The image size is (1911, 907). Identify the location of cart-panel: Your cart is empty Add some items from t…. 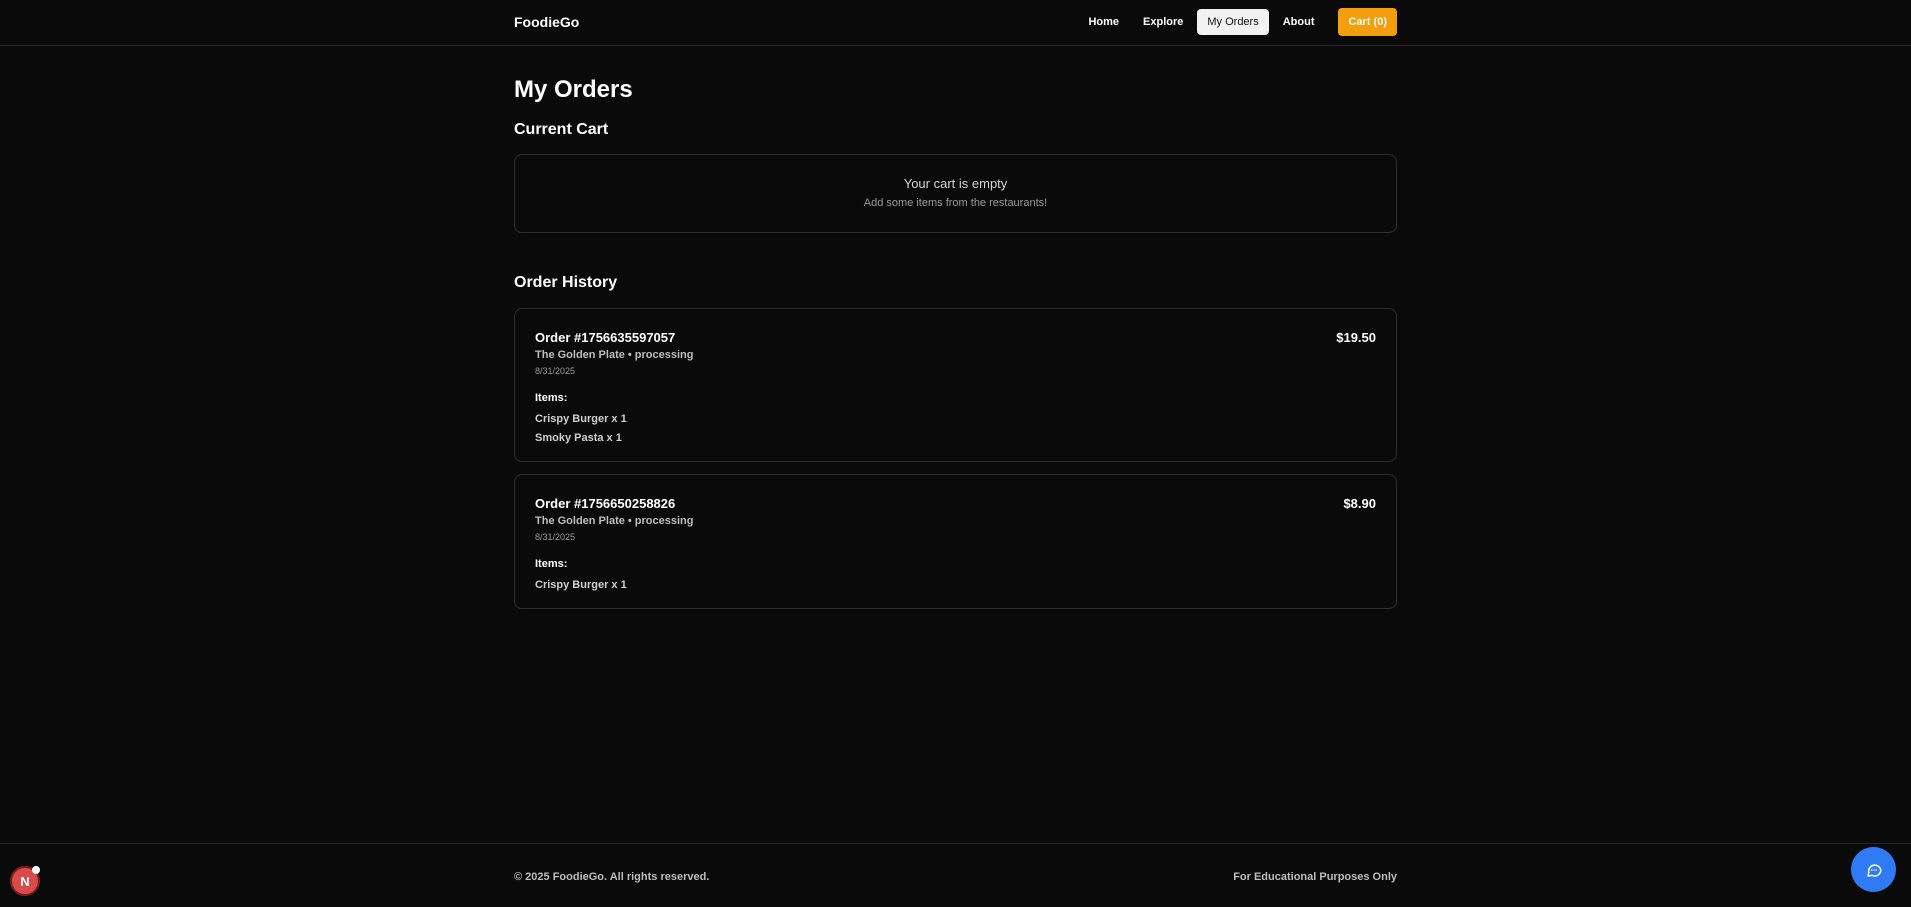
(955, 193).